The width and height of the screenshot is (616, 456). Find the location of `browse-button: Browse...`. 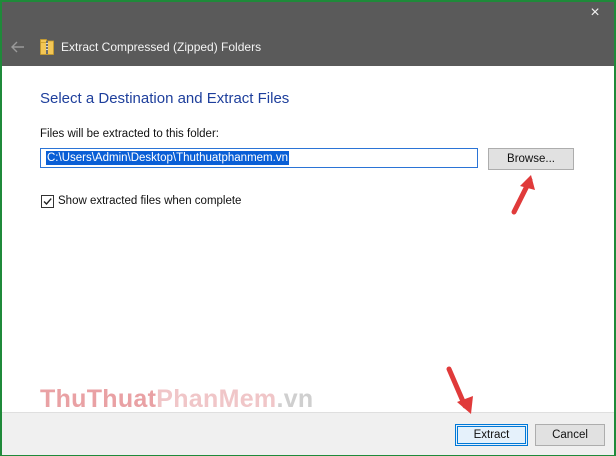

browse-button: Browse... is located at coordinates (531, 159).